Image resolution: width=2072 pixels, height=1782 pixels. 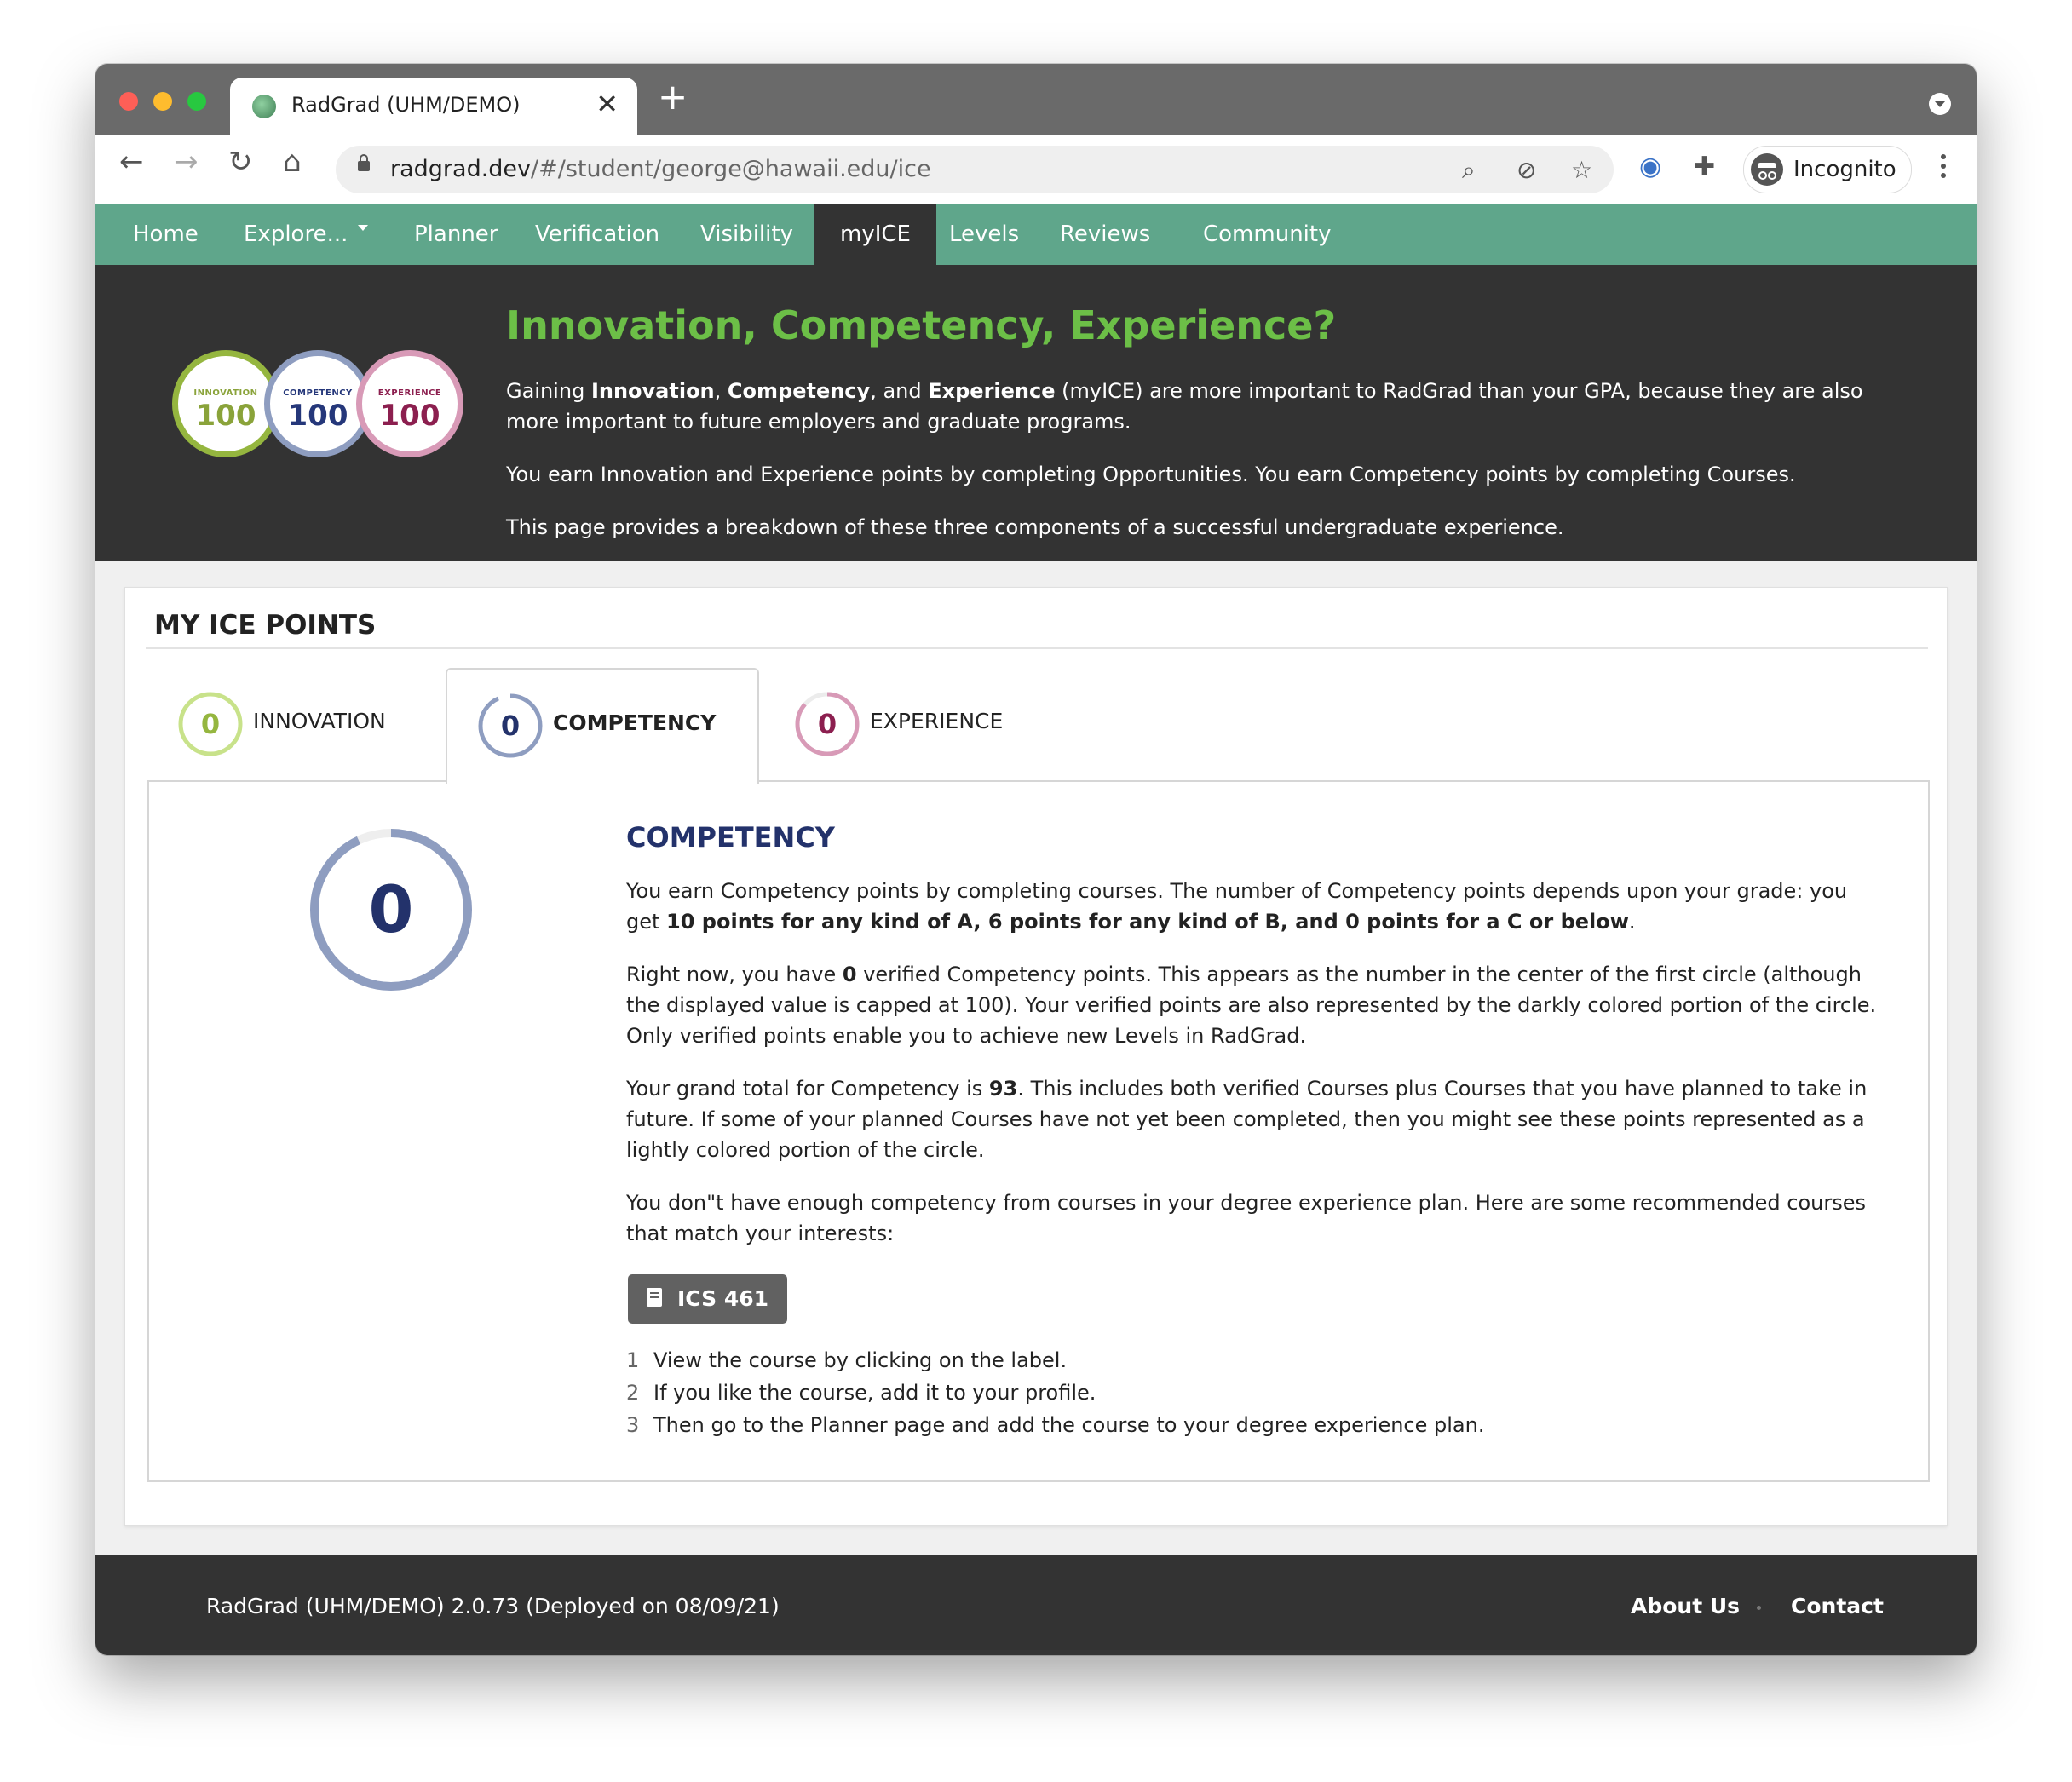 What do you see at coordinates (1828, 169) in the screenshot?
I see `incognito-profile-button: Incognito` at bounding box center [1828, 169].